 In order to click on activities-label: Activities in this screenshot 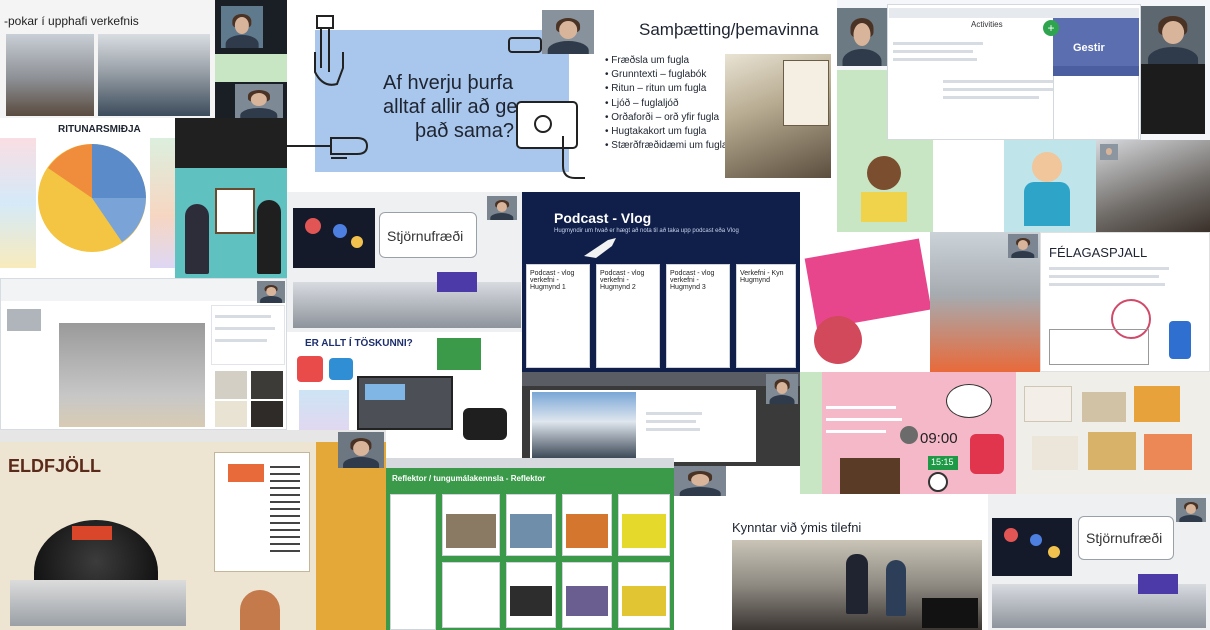, I will do `click(987, 24)`.